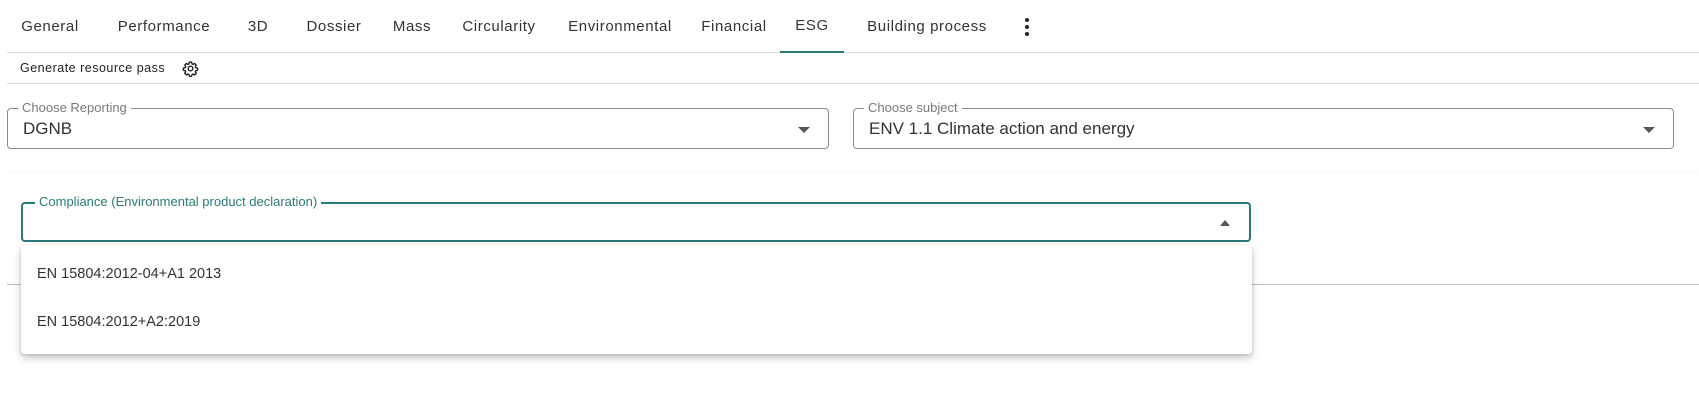  I want to click on reporting-select-value: DGNB, so click(48, 128).